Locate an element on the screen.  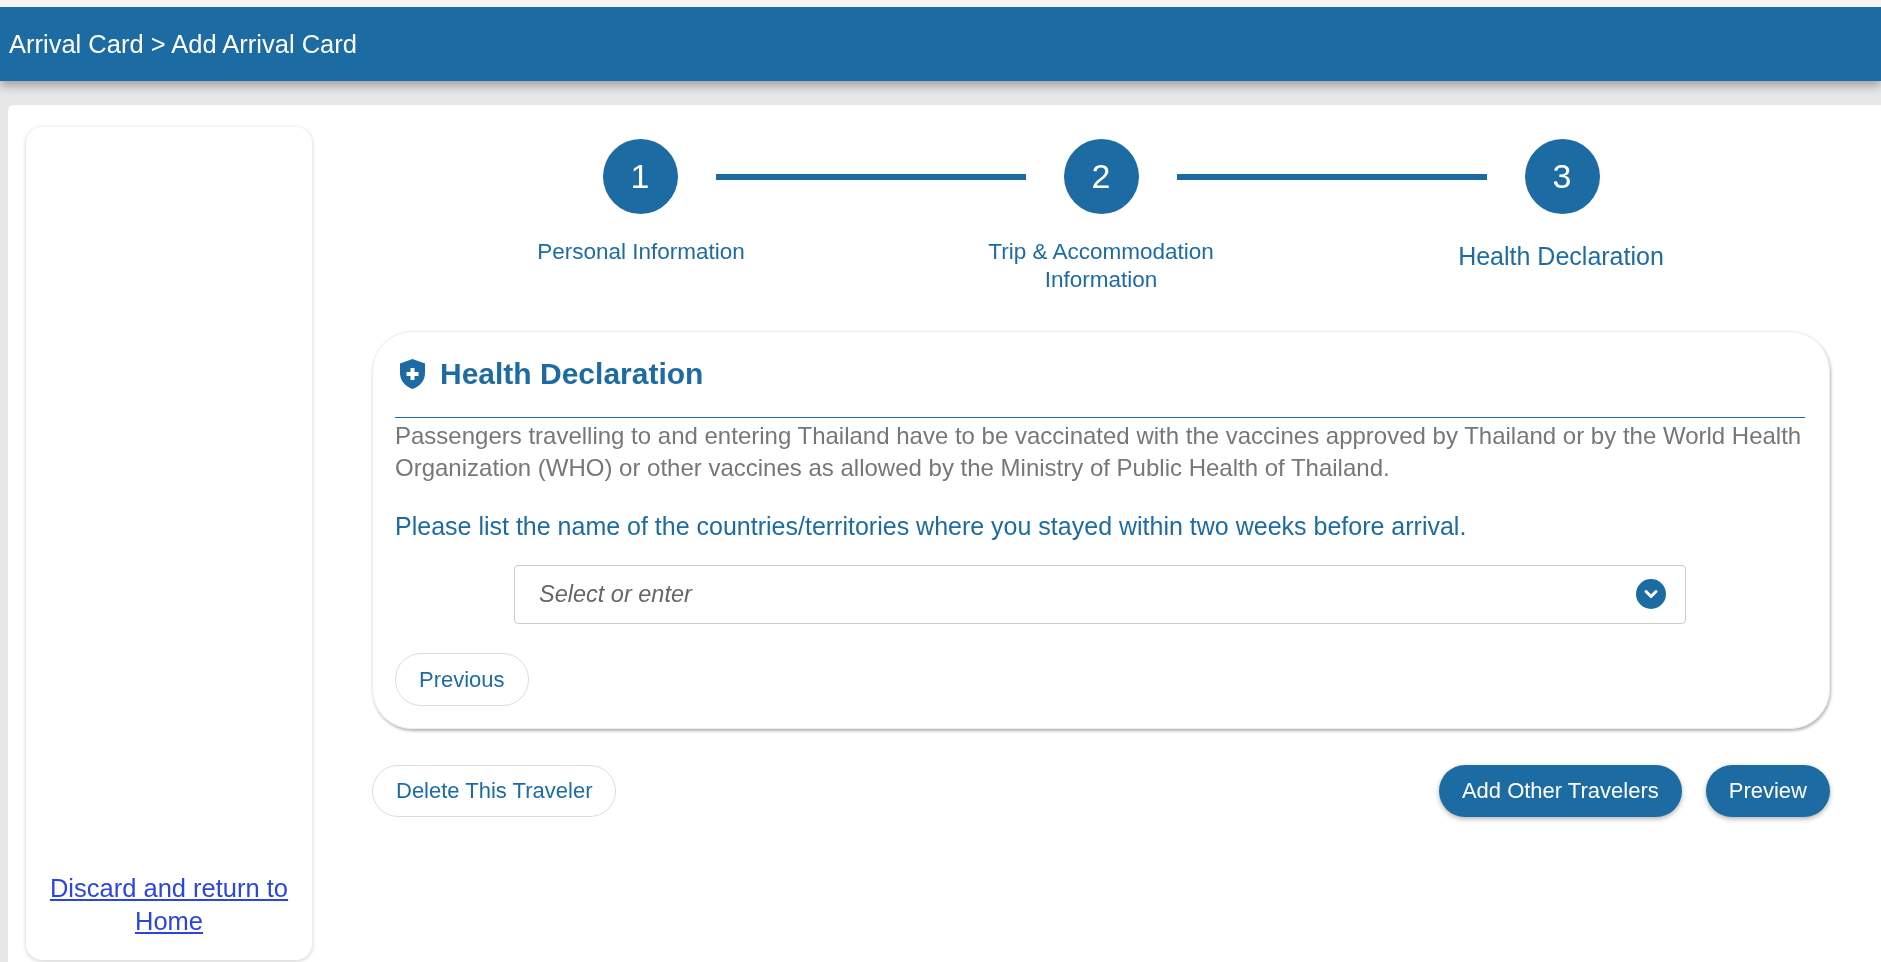
countries-question: Please list the name of the countries/territories where you stayed within two weeks before arrival. is located at coordinates (931, 526).